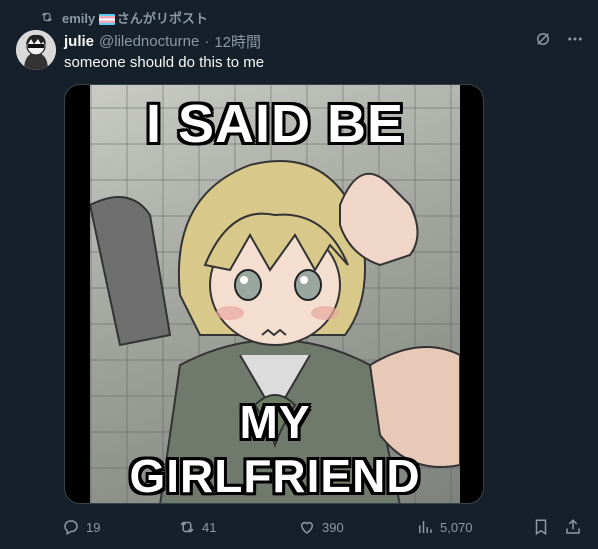 The image size is (598, 549). What do you see at coordinates (79, 41) in the screenshot?
I see `display-name: julie` at bounding box center [79, 41].